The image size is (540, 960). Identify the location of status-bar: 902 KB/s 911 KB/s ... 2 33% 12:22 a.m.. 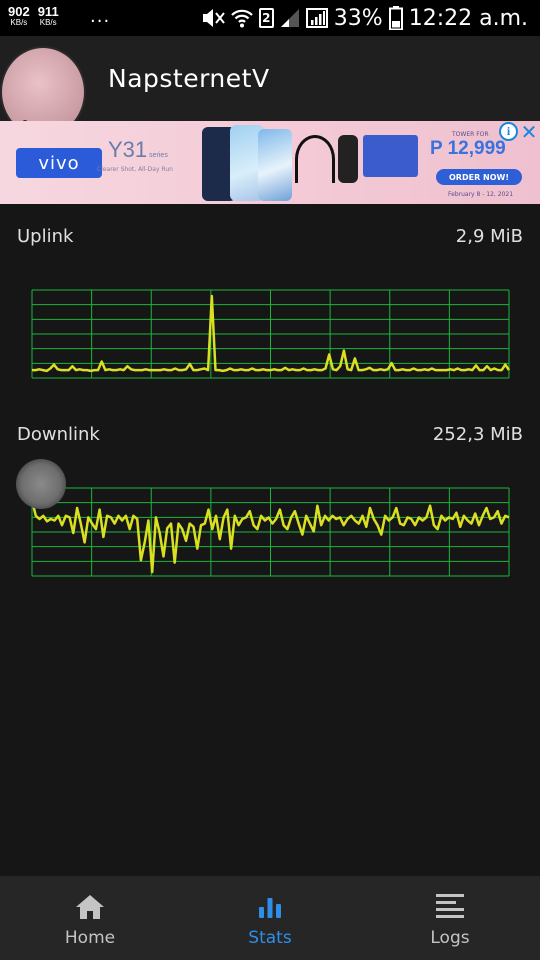
(270, 18).